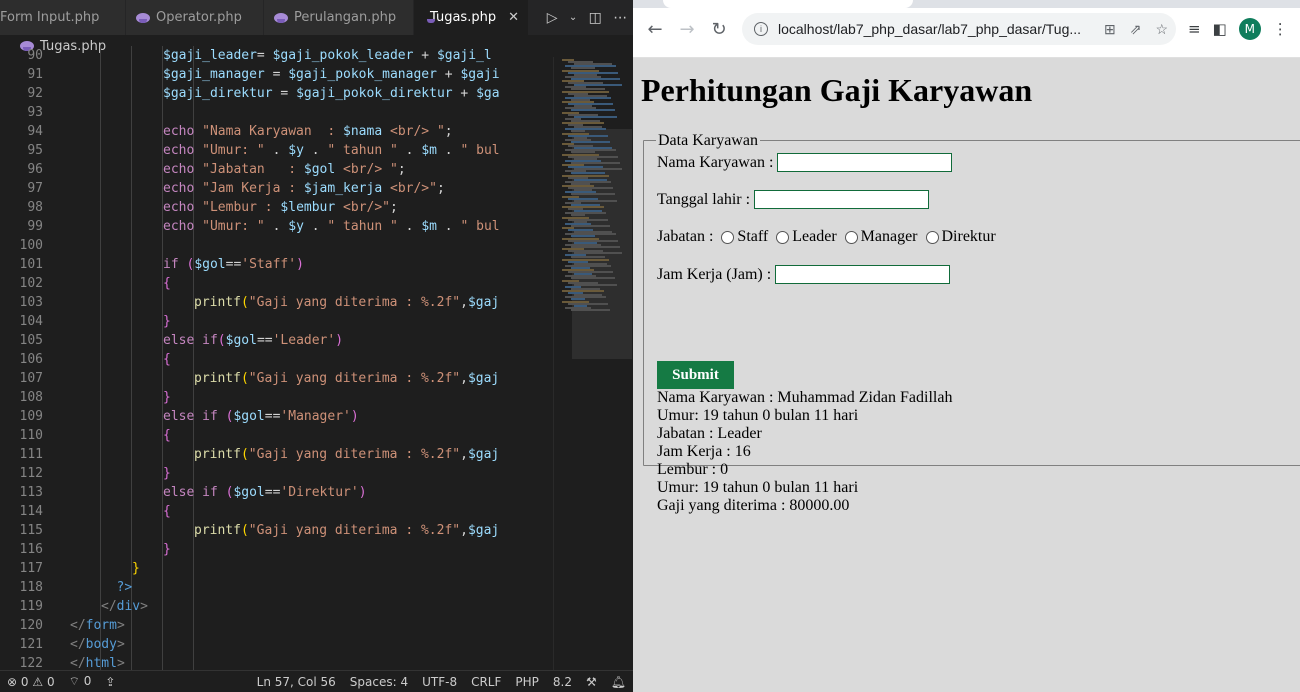 The image size is (1300, 692). I want to click on tools-icon: ⚒, so click(591, 682).